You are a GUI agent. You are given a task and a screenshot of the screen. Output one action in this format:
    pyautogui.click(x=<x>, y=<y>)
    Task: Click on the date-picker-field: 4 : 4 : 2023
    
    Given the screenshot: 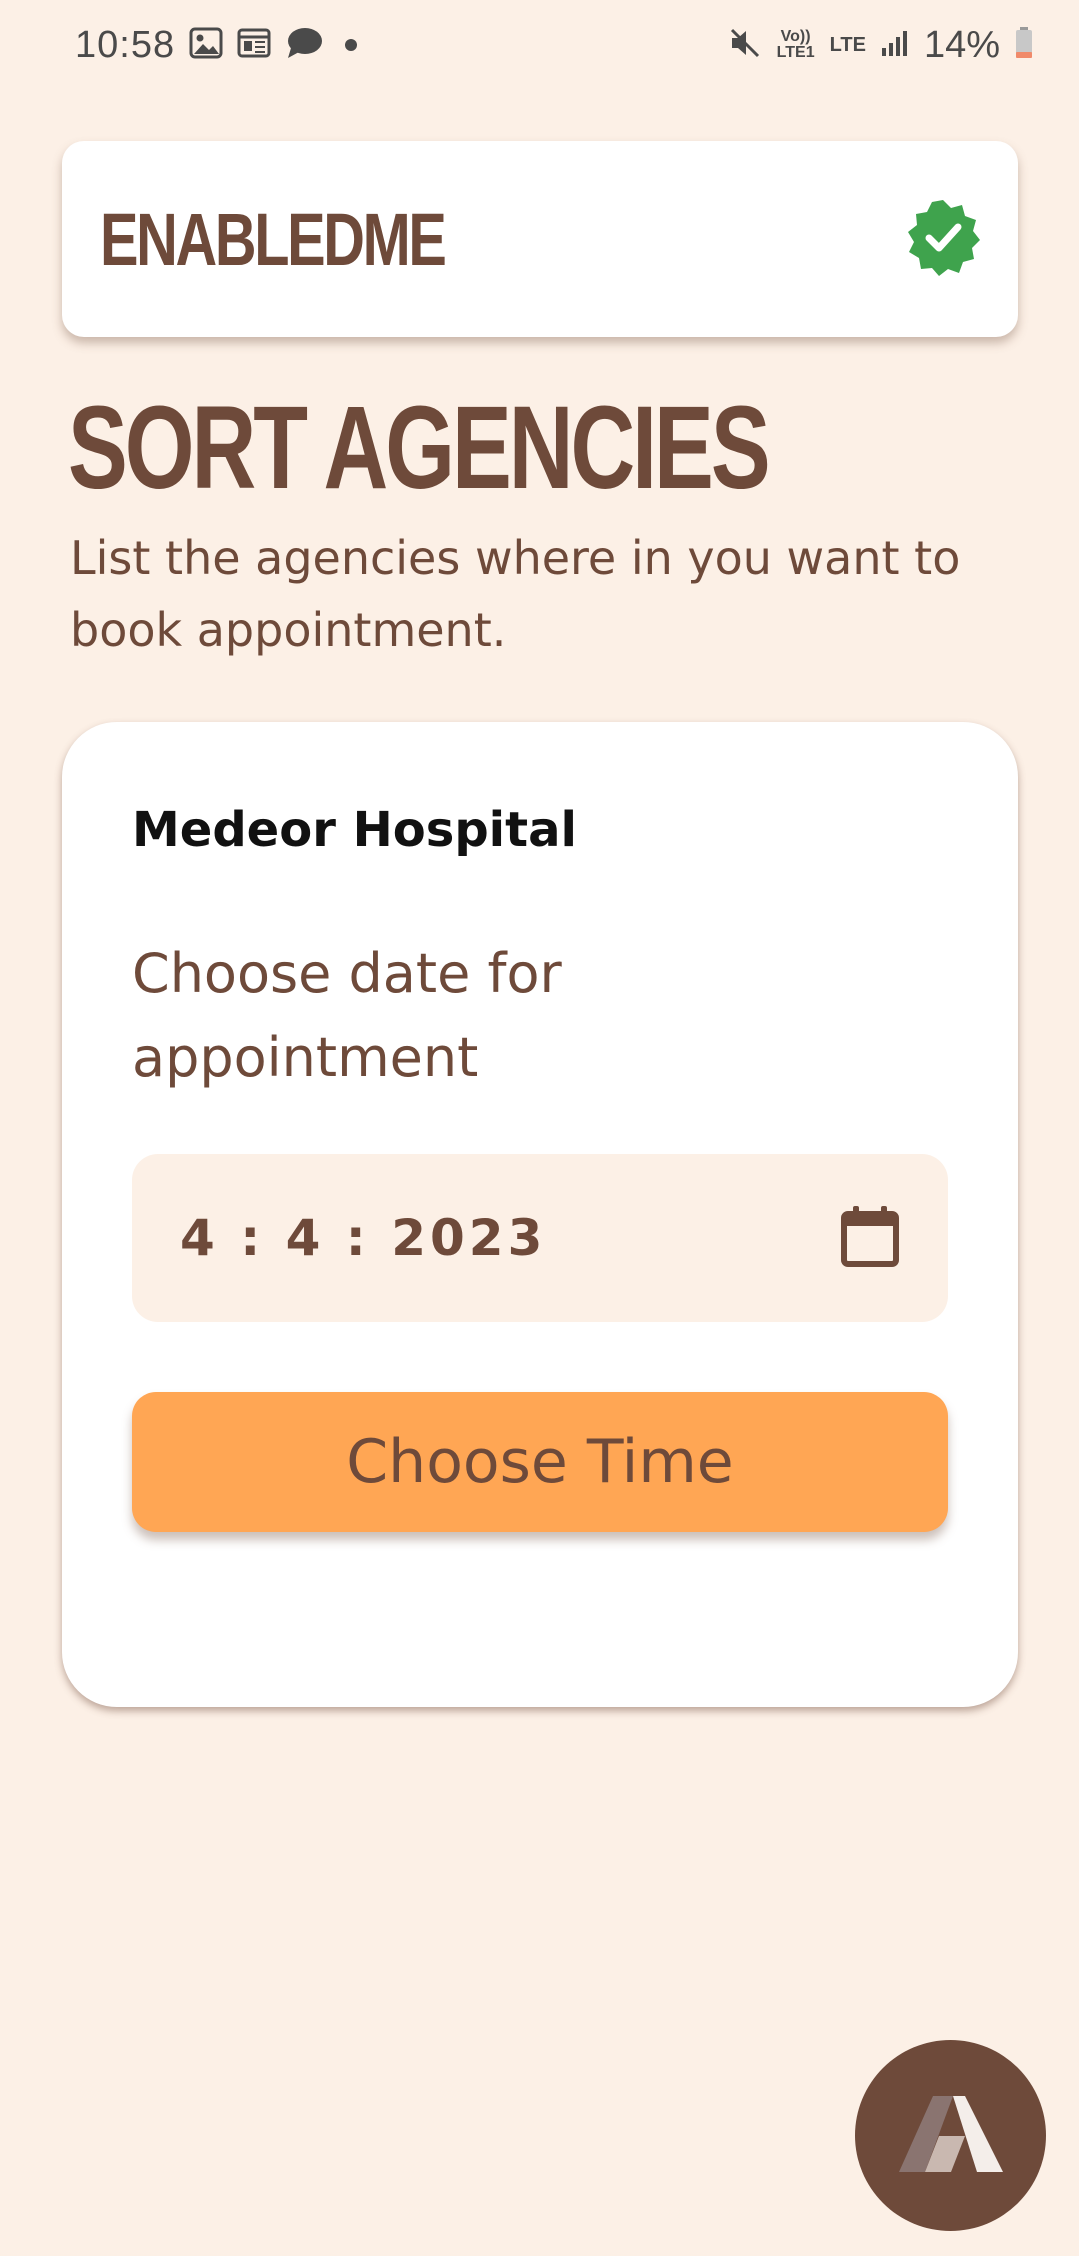 What is the action you would take?
    pyautogui.click(x=540, y=1238)
    